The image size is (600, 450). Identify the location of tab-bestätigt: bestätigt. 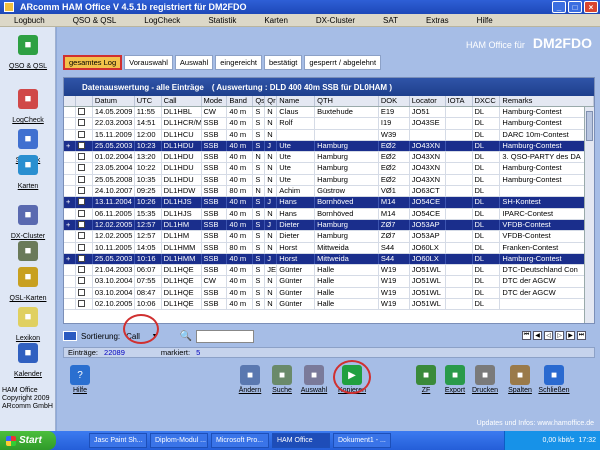
(283, 62).